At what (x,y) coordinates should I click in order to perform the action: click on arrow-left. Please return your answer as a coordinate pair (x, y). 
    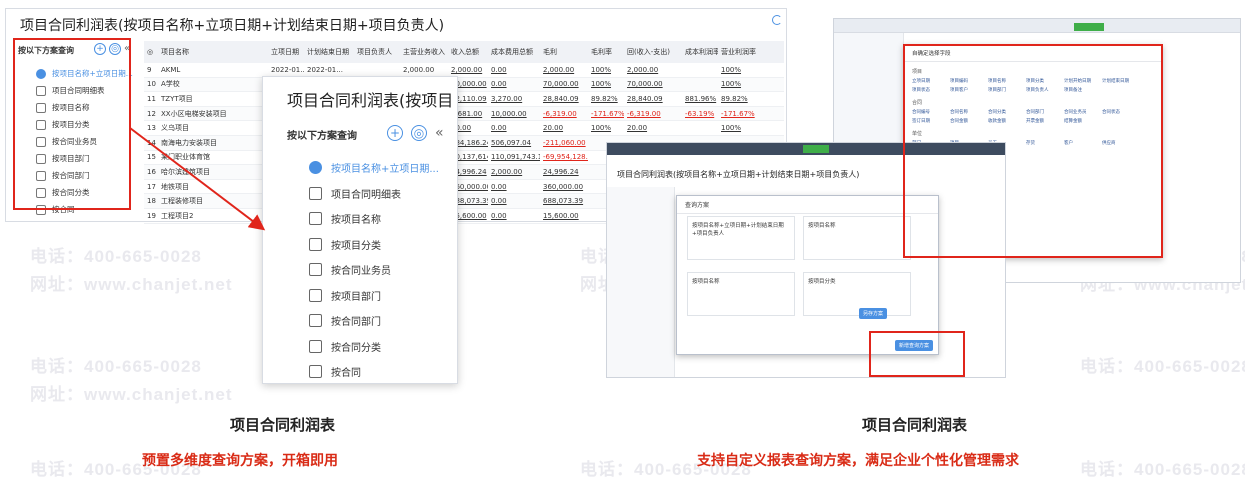
    Looking at the image, I should click on (197, 179).